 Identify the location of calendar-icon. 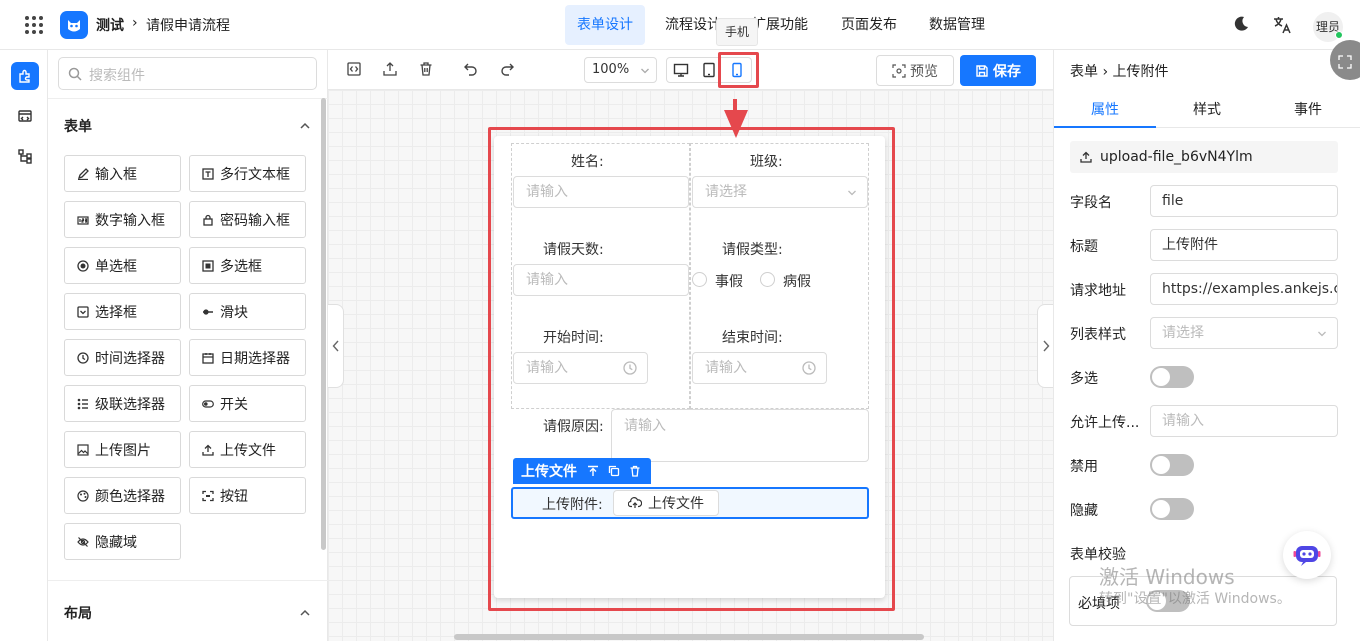
(208, 358).